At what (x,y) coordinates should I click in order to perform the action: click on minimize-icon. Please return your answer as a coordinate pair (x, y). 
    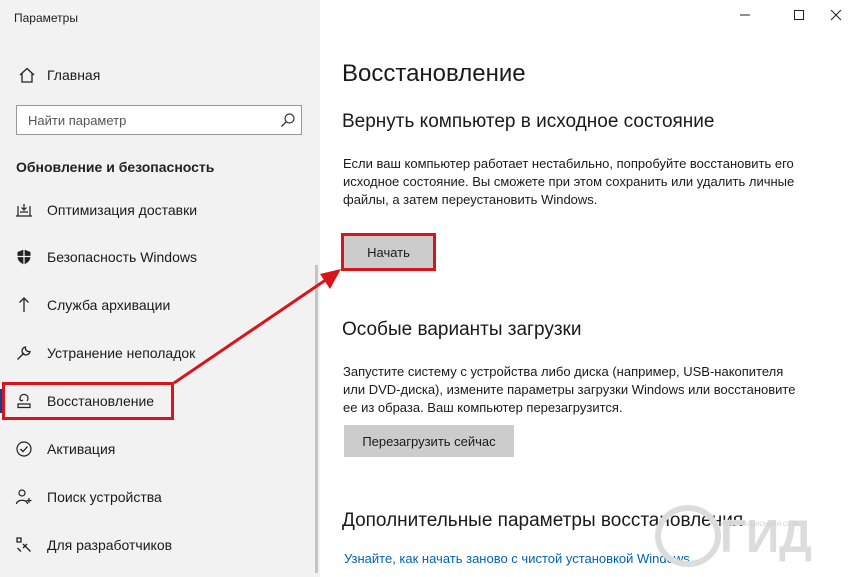
    Looking at the image, I should click on (745, 17).